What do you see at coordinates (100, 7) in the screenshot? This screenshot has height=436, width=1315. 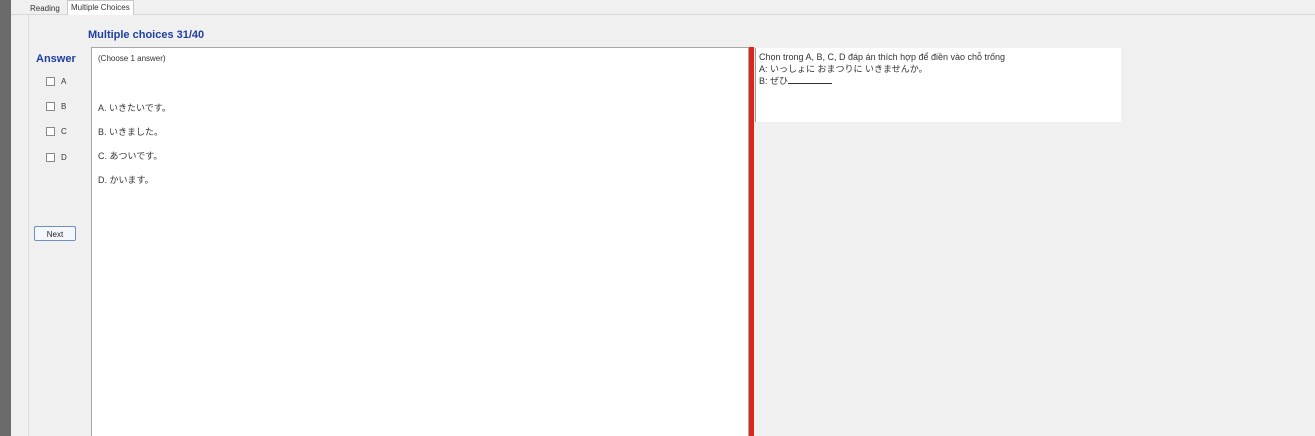 I see `tab-multiple-choices: Multiple Choices` at bounding box center [100, 7].